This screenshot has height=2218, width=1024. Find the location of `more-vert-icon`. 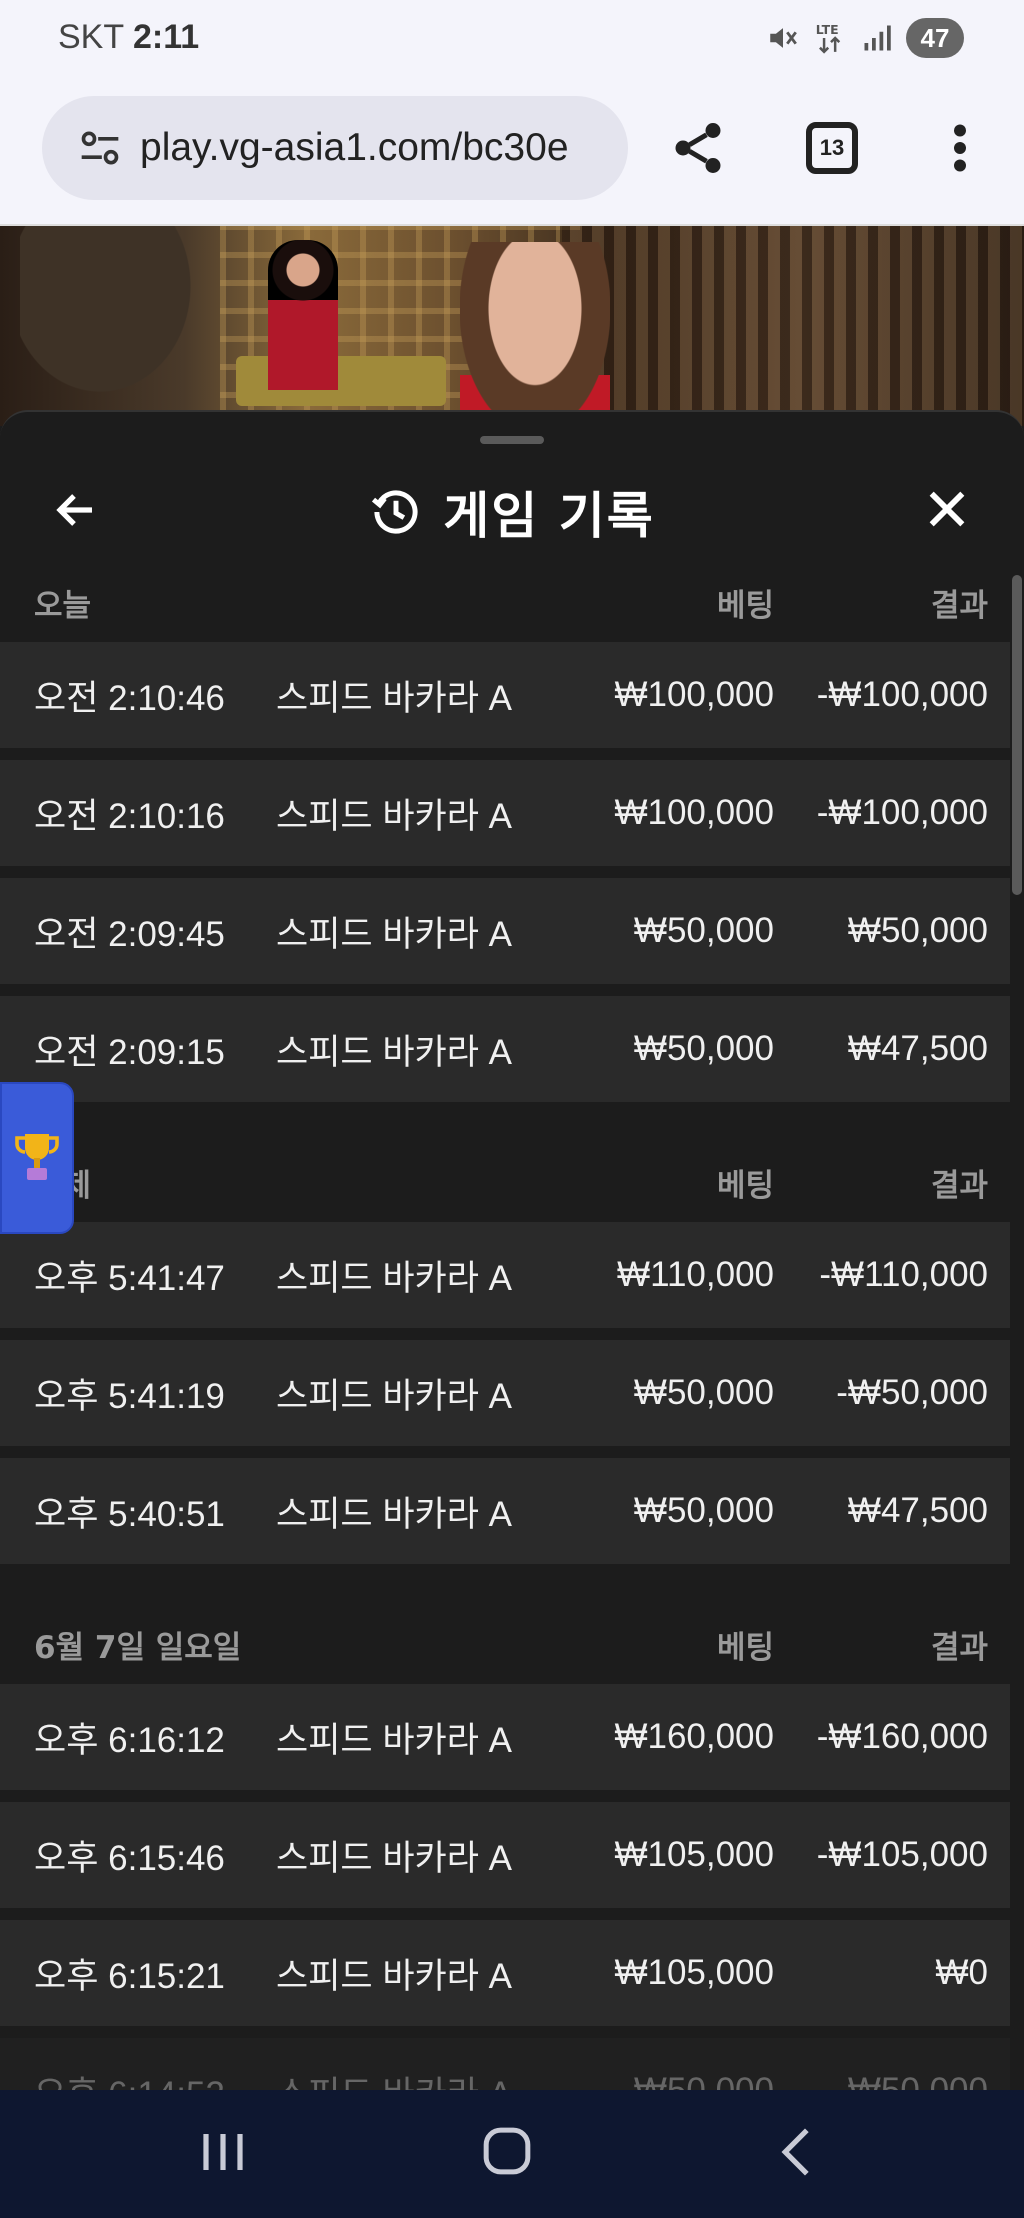

more-vert-icon is located at coordinates (960, 148).